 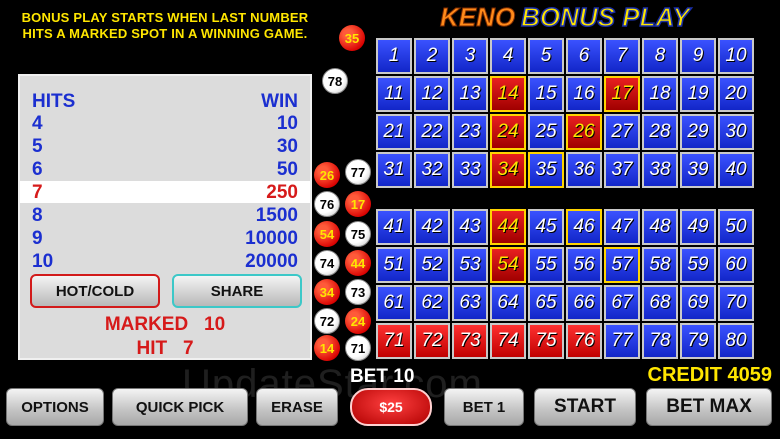 What do you see at coordinates (736, 56) in the screenshot?
I see `keno-cell-10: 10` at bounding box center [736, 56].